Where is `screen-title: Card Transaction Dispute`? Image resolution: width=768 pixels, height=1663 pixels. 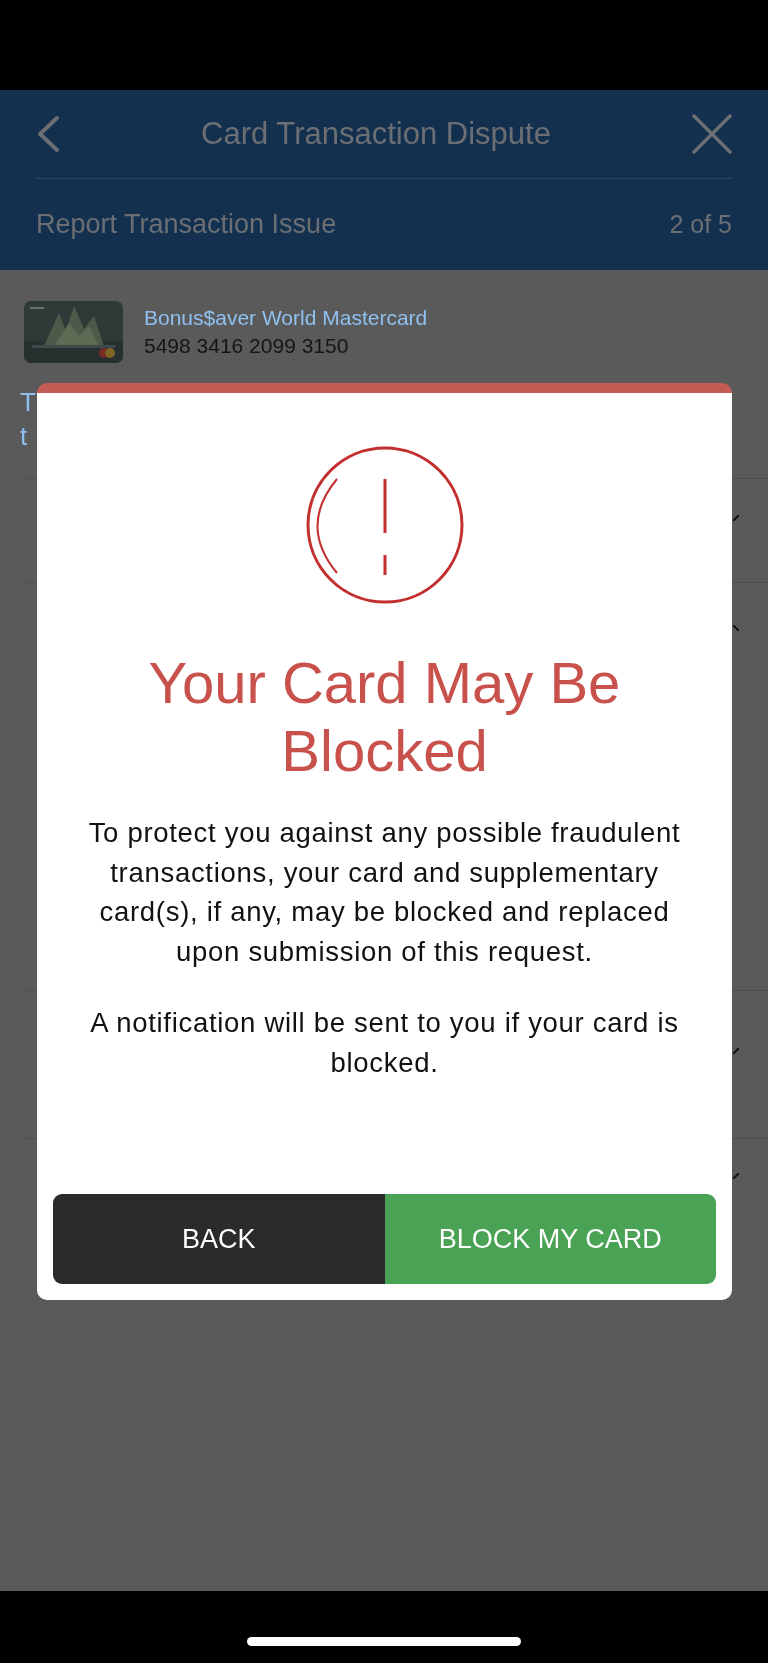 screen-title: Card Transaction Dispute is located at coordinates (376, 134).